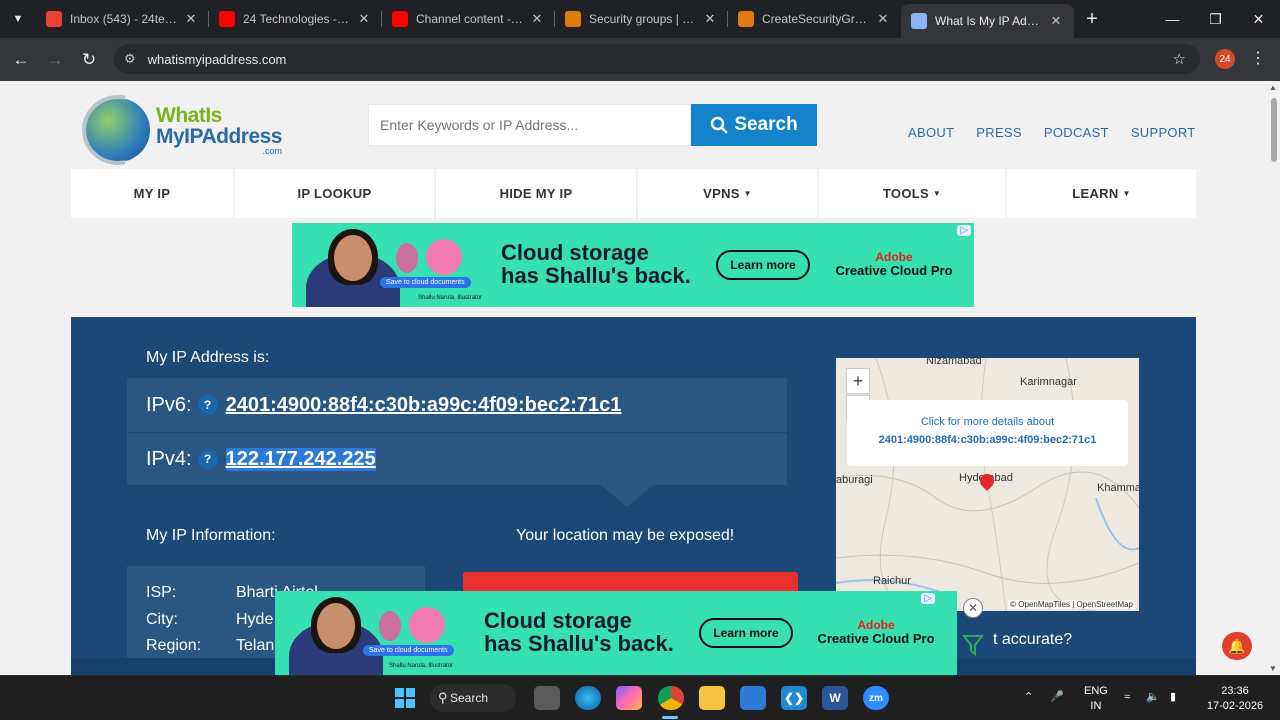 The width and height of the screenshot is (1280, 720). Describe the element at coordinates (89, 60) in the screenshot. I see `reload-button: ↻` at that location.